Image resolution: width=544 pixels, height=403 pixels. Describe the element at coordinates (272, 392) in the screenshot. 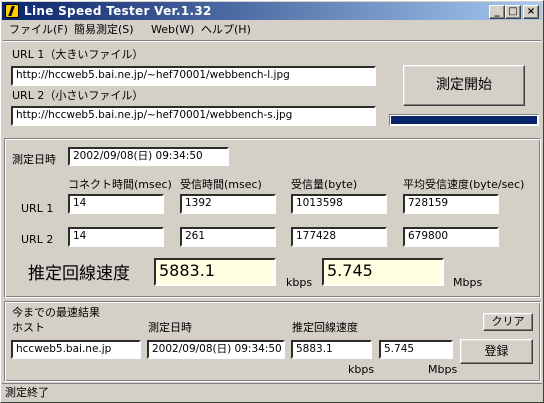

I see `status-bar: 測定終了` at that location.